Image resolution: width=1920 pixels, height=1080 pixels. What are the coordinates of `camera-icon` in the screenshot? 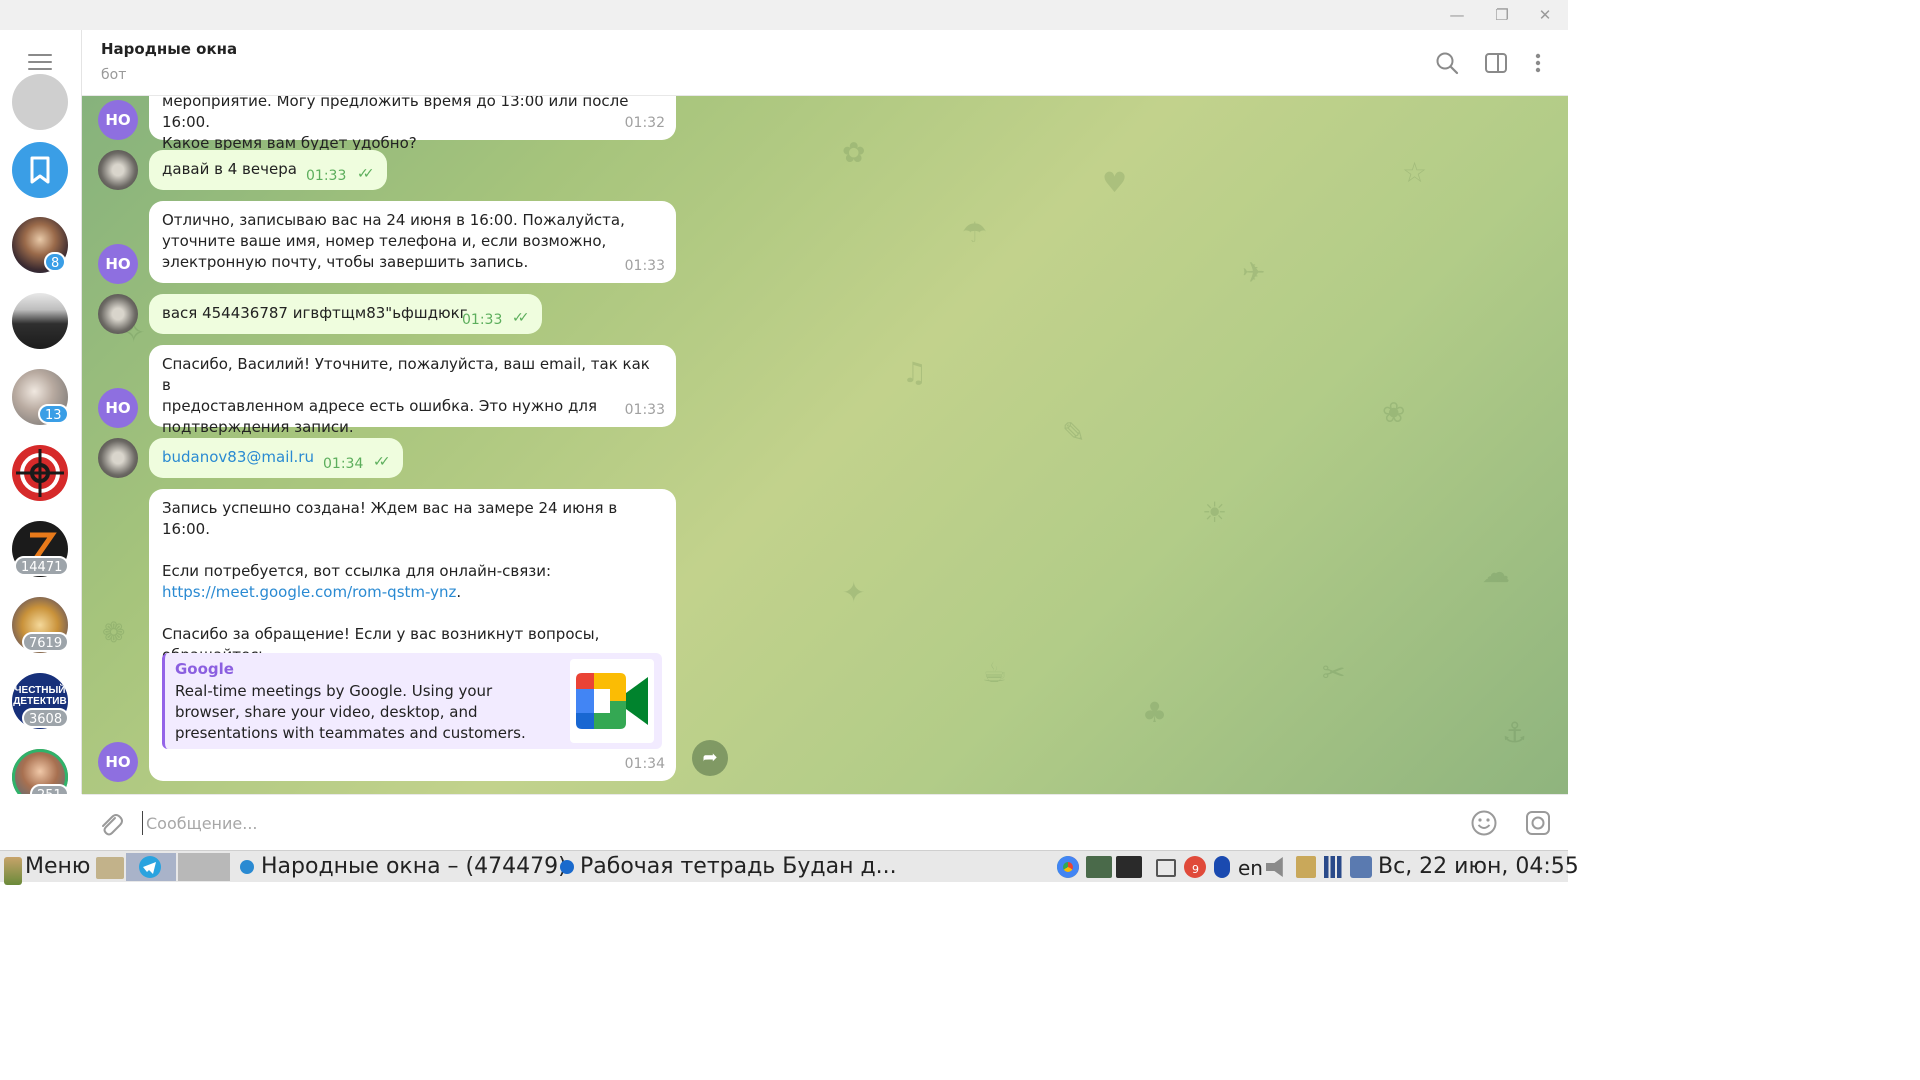 It's located at (1538, 823).